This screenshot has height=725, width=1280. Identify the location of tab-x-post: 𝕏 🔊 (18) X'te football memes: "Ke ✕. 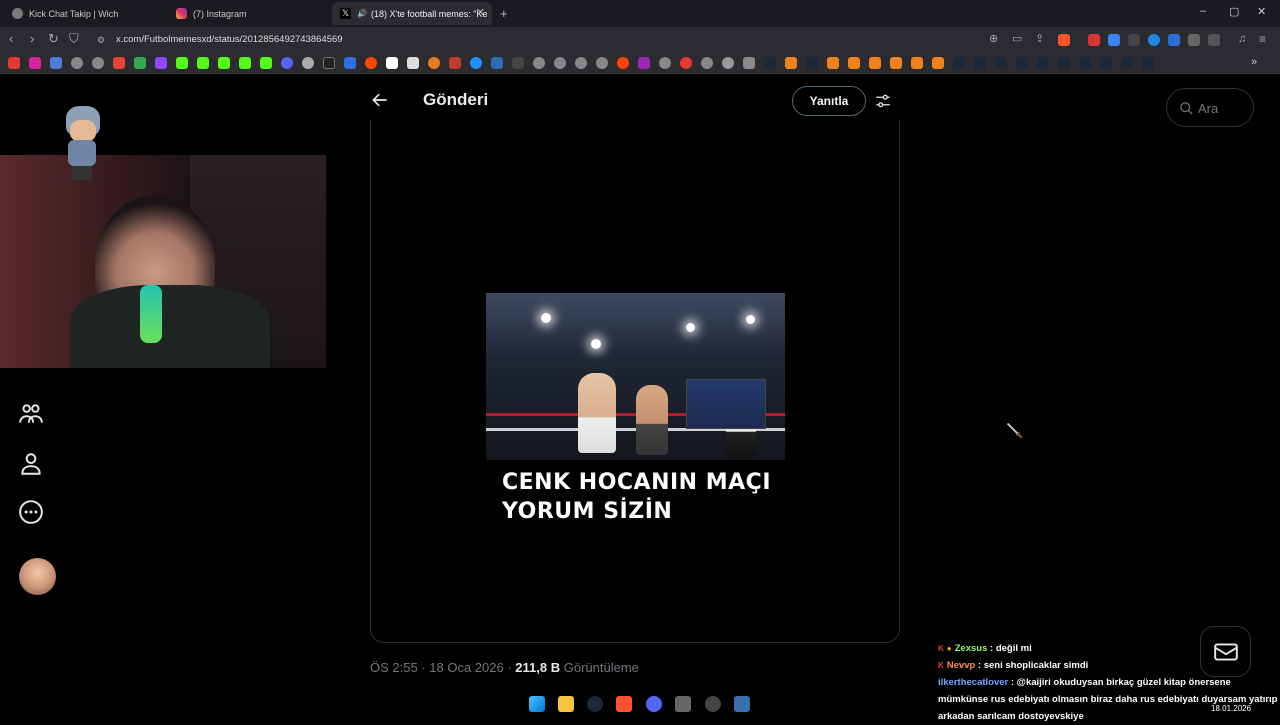
(412, 13).